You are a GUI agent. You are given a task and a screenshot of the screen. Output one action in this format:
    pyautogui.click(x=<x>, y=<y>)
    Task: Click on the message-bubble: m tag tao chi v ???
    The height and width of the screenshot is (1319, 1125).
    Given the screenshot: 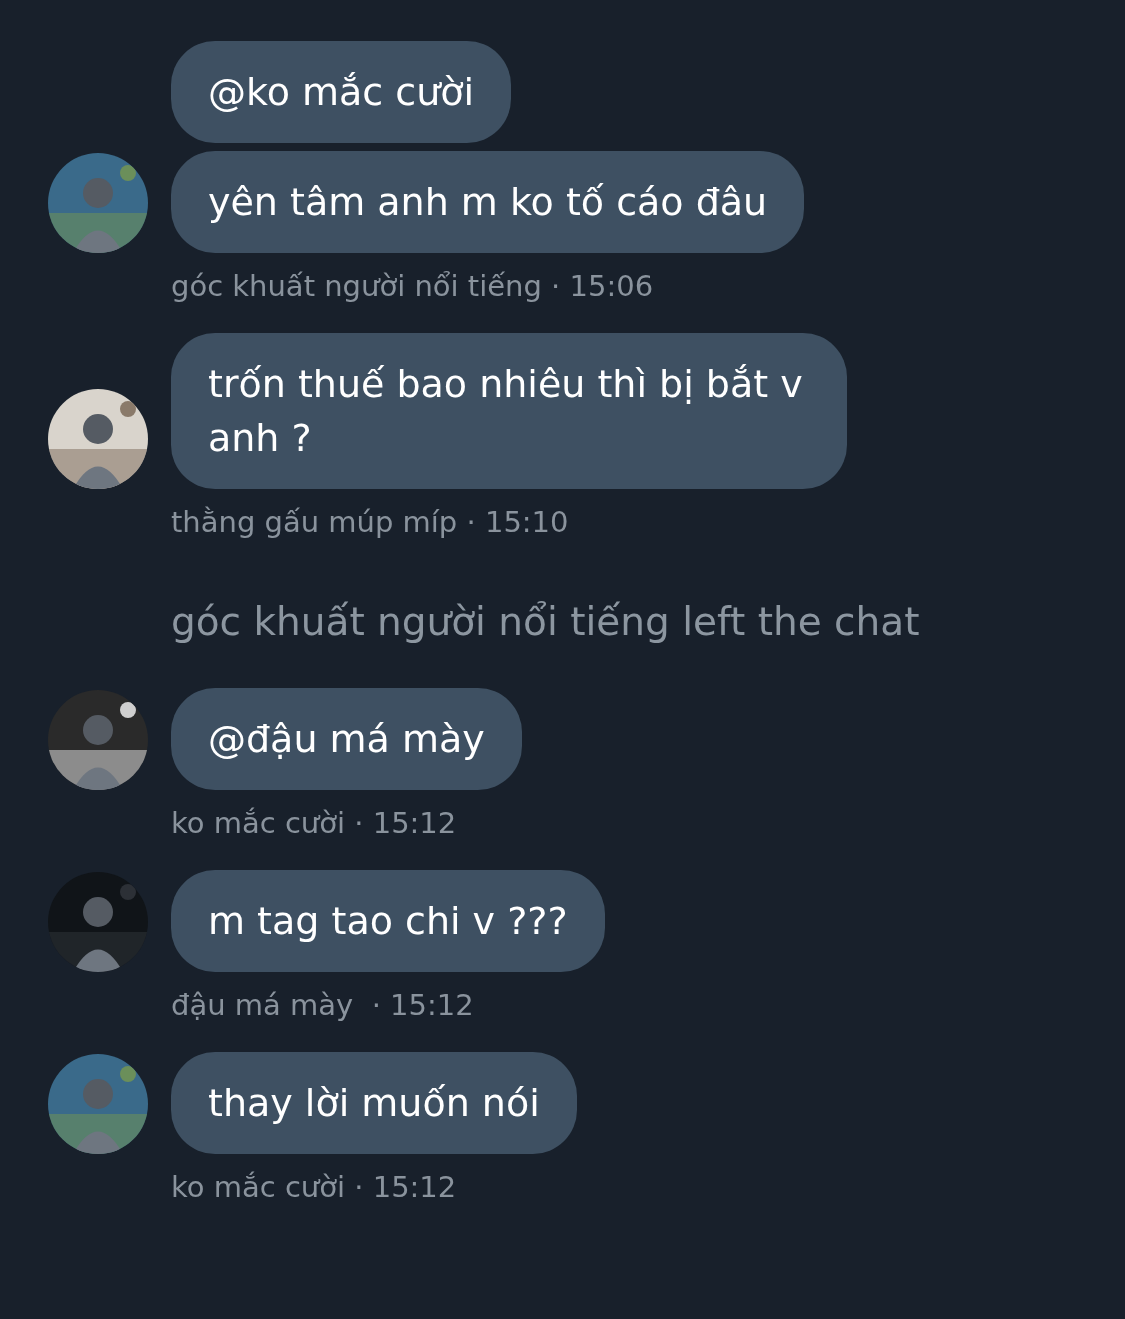 What is the action you would take?
    pyautogui.click(x=388, y=921)
    